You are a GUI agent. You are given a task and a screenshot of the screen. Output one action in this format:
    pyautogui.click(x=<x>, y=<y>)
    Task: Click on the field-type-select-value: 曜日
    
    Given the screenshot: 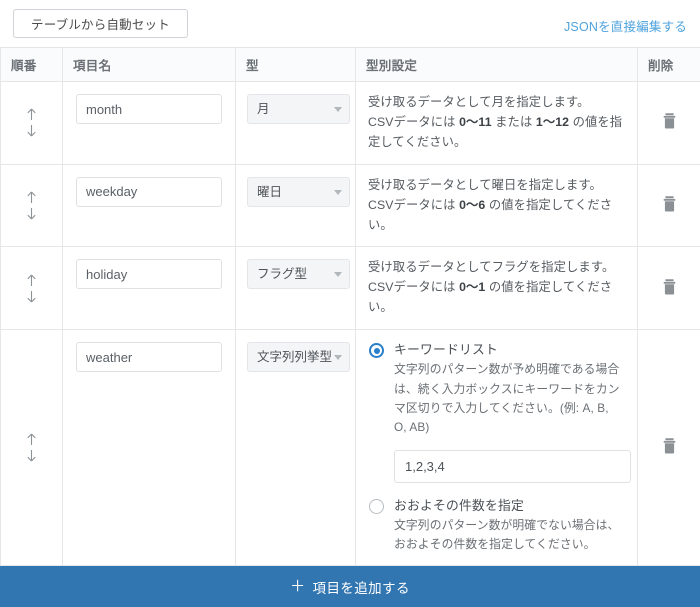 What is the action you would take?
    pyautogui.click(x=298, y=192)
    